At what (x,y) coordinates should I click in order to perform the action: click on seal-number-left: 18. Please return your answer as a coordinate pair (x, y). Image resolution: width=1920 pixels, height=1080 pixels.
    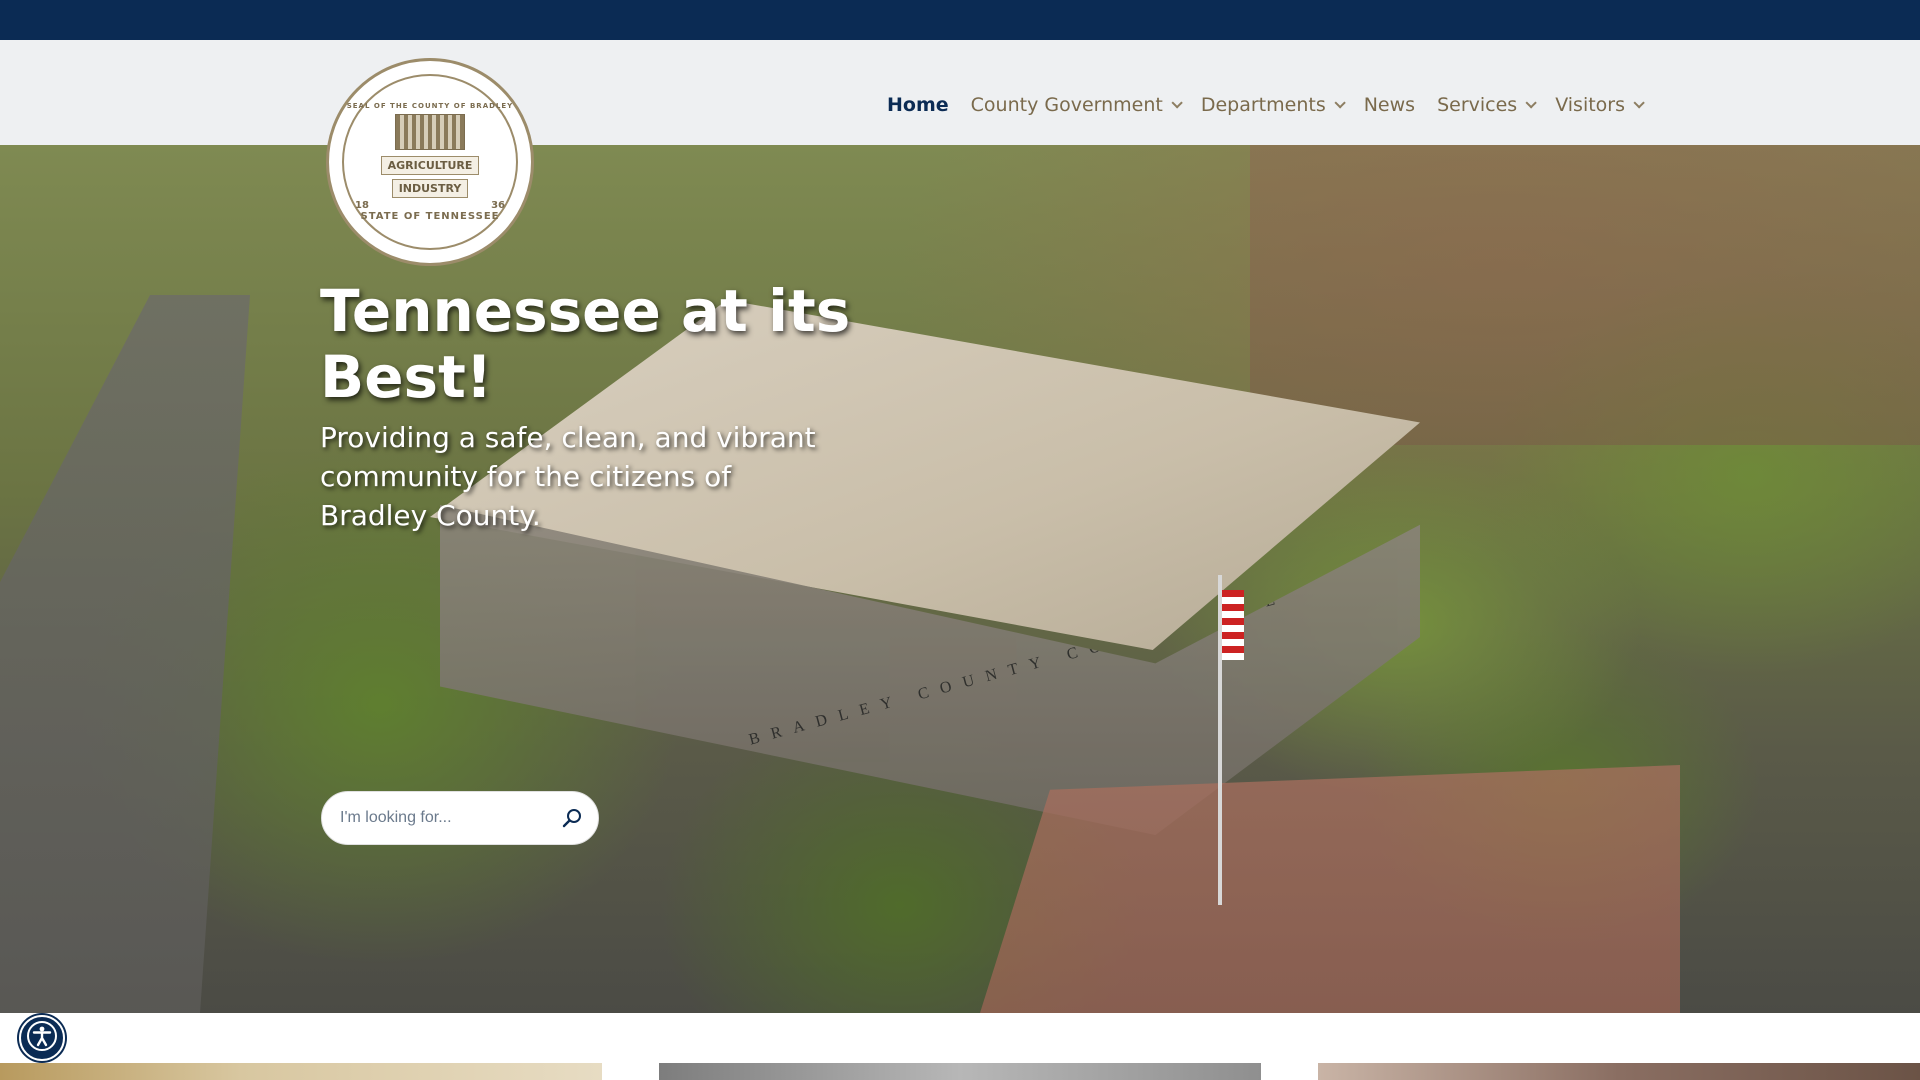
    Looking at the image, I should click on (362, 205).